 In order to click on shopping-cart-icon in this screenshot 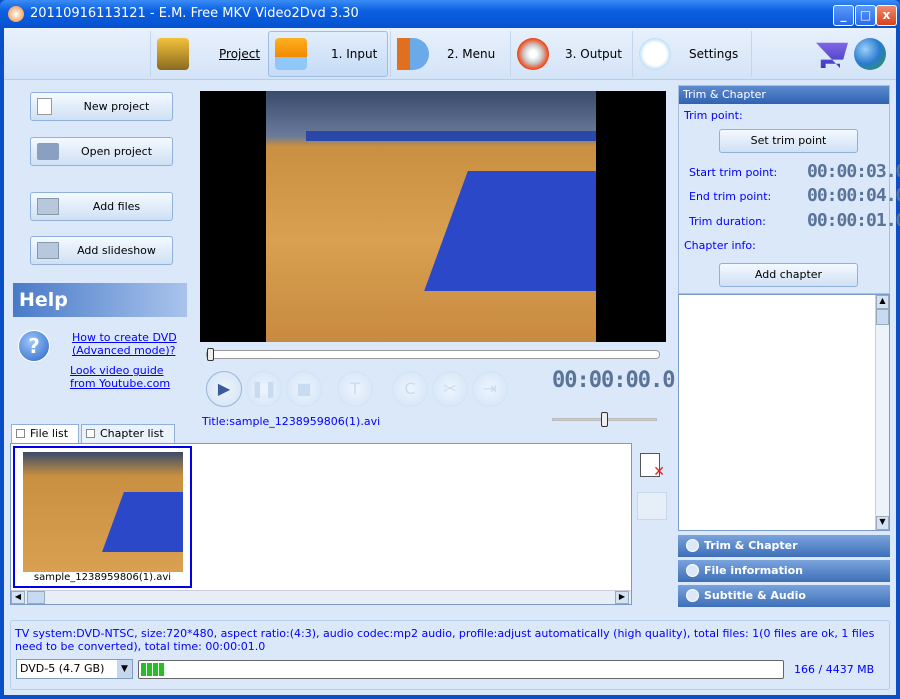, I will do `click(832, 55)`.